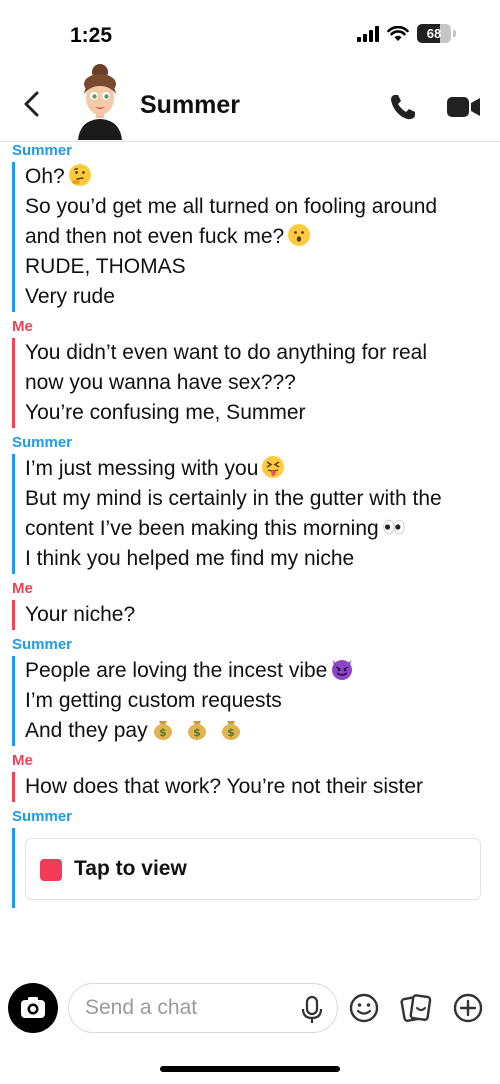 Image resolution: width=500 pixels, height=1084 pixels. I want to click on camera-icon, so click(33, 1007).